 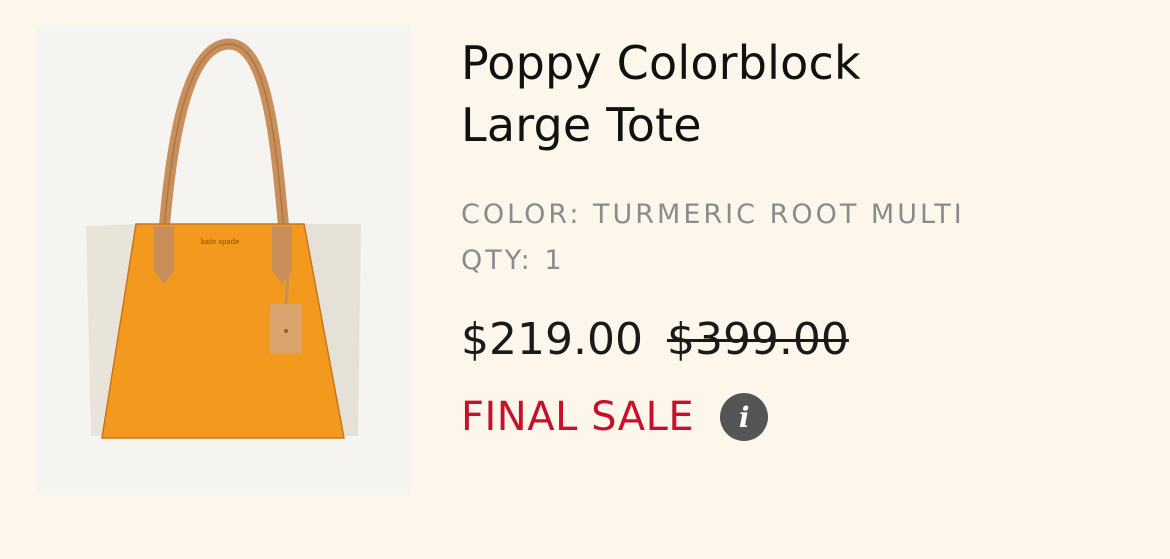 I want to click on sale-price: $219.00, so click(x=552, y=339).